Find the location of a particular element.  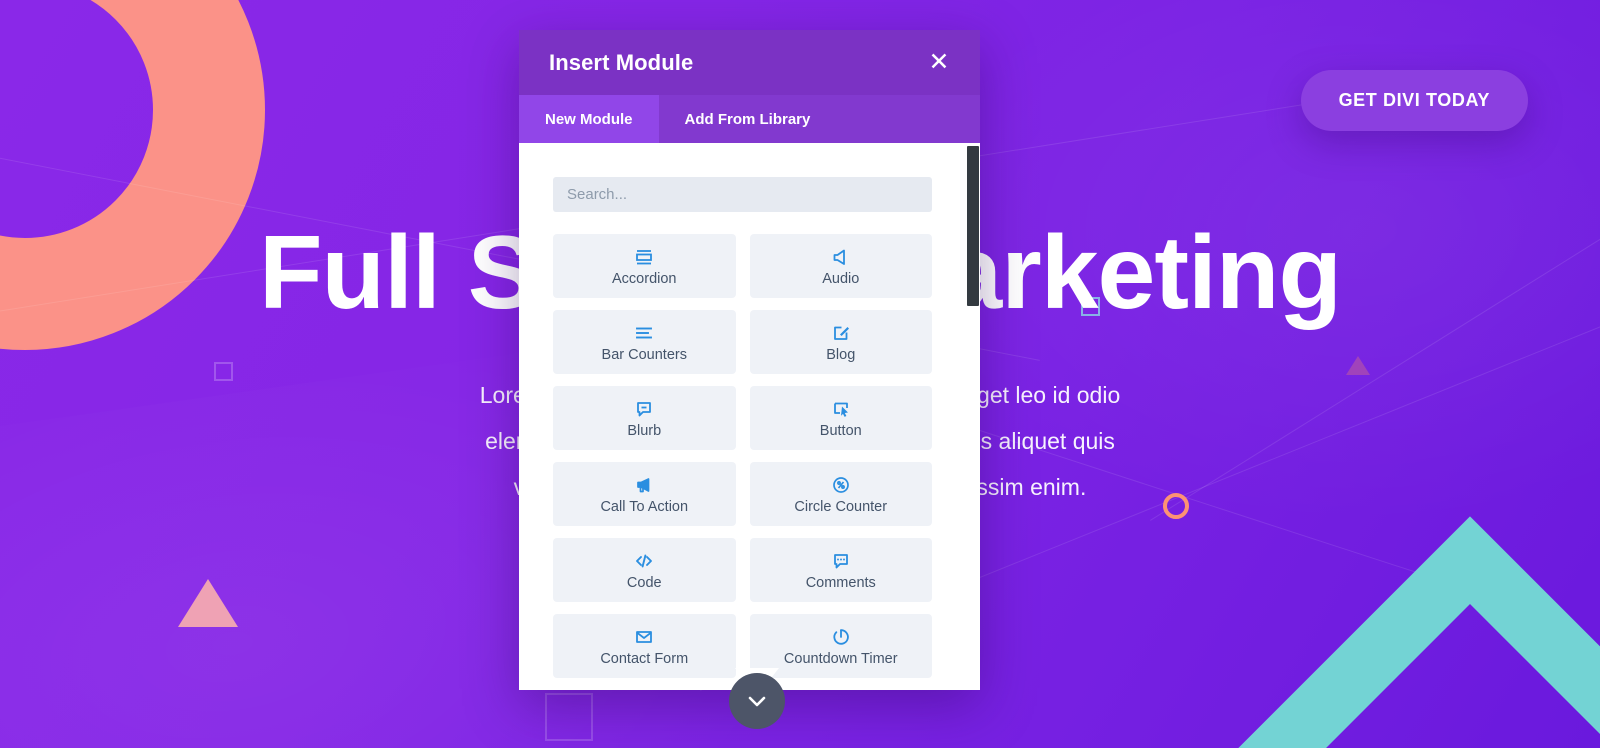

bars-icon is located at coordinates (644, 333).